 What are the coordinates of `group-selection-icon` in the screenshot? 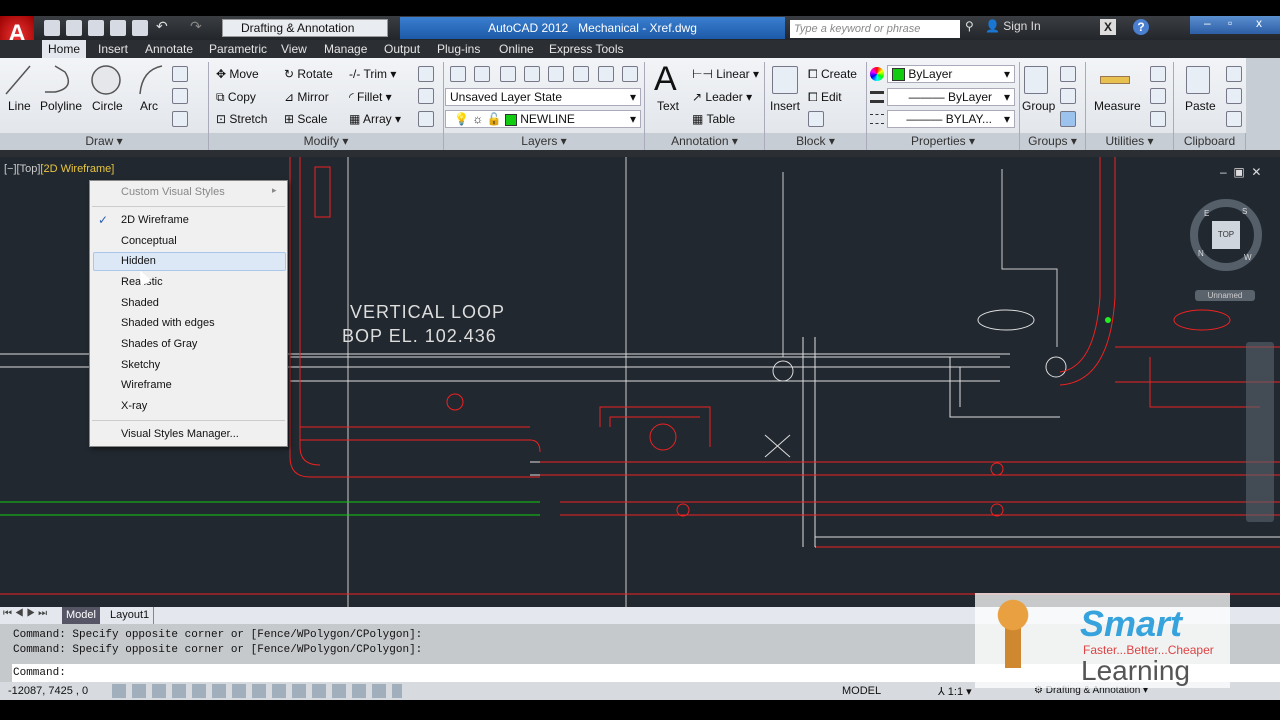 It's located at (1068, 119).